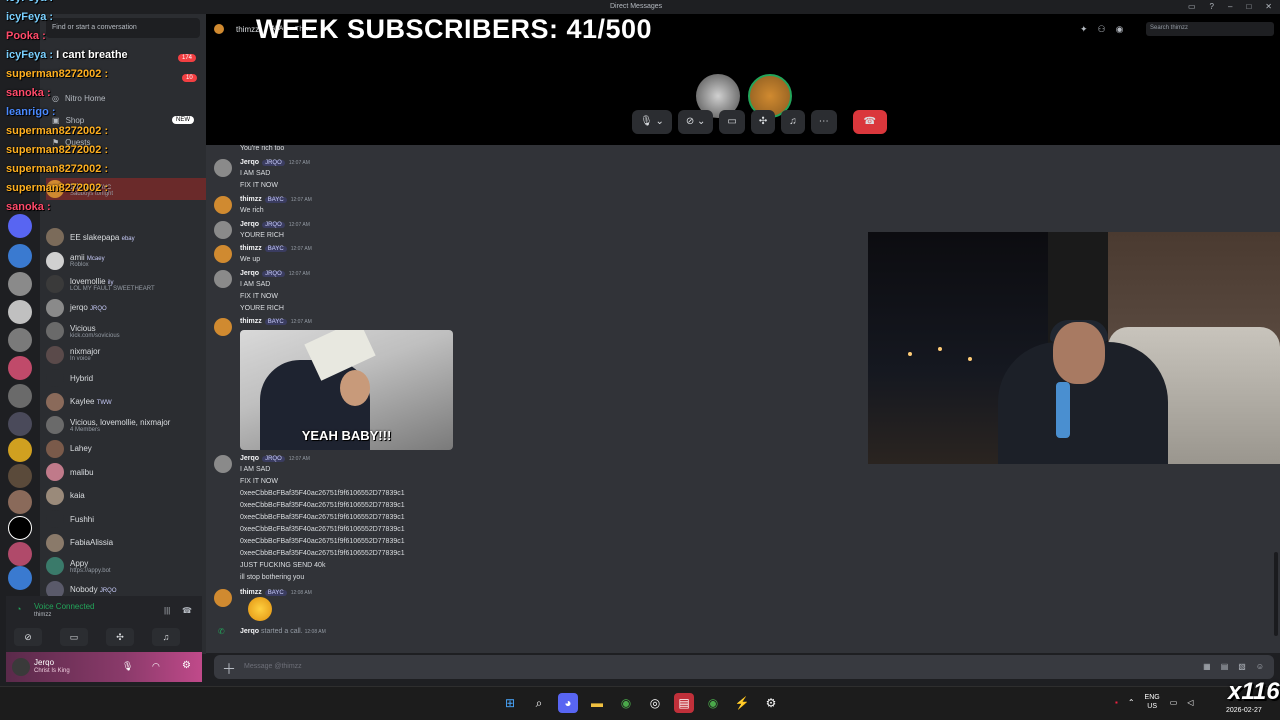  Describe the element at coordinates (1120, 29) in the screenshot. I see `profile-icon: ◉` at that location.